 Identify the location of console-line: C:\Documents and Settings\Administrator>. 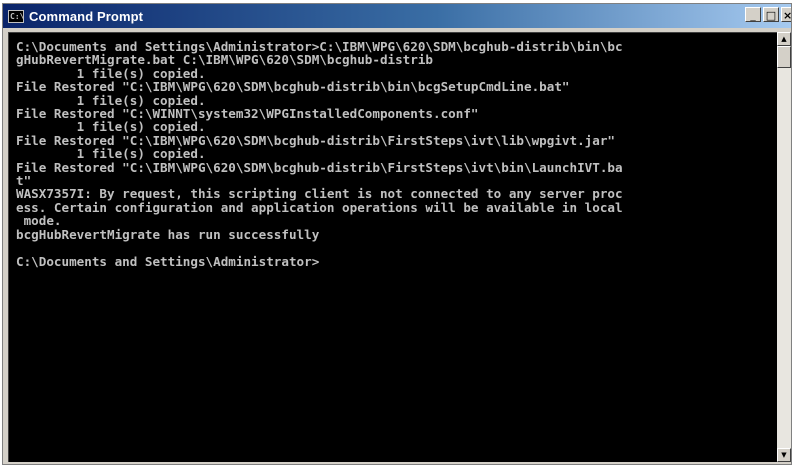
(168, 261).